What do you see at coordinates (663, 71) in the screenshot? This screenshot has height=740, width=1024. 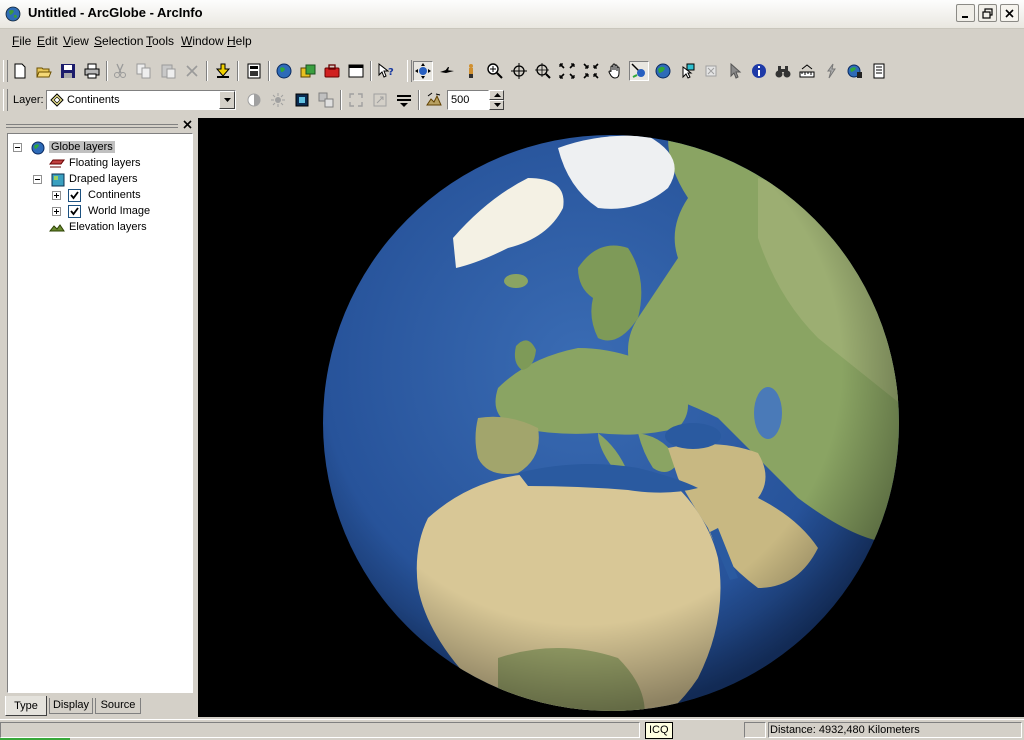 I see `globe-view-button` at bounding box center [663, 71].